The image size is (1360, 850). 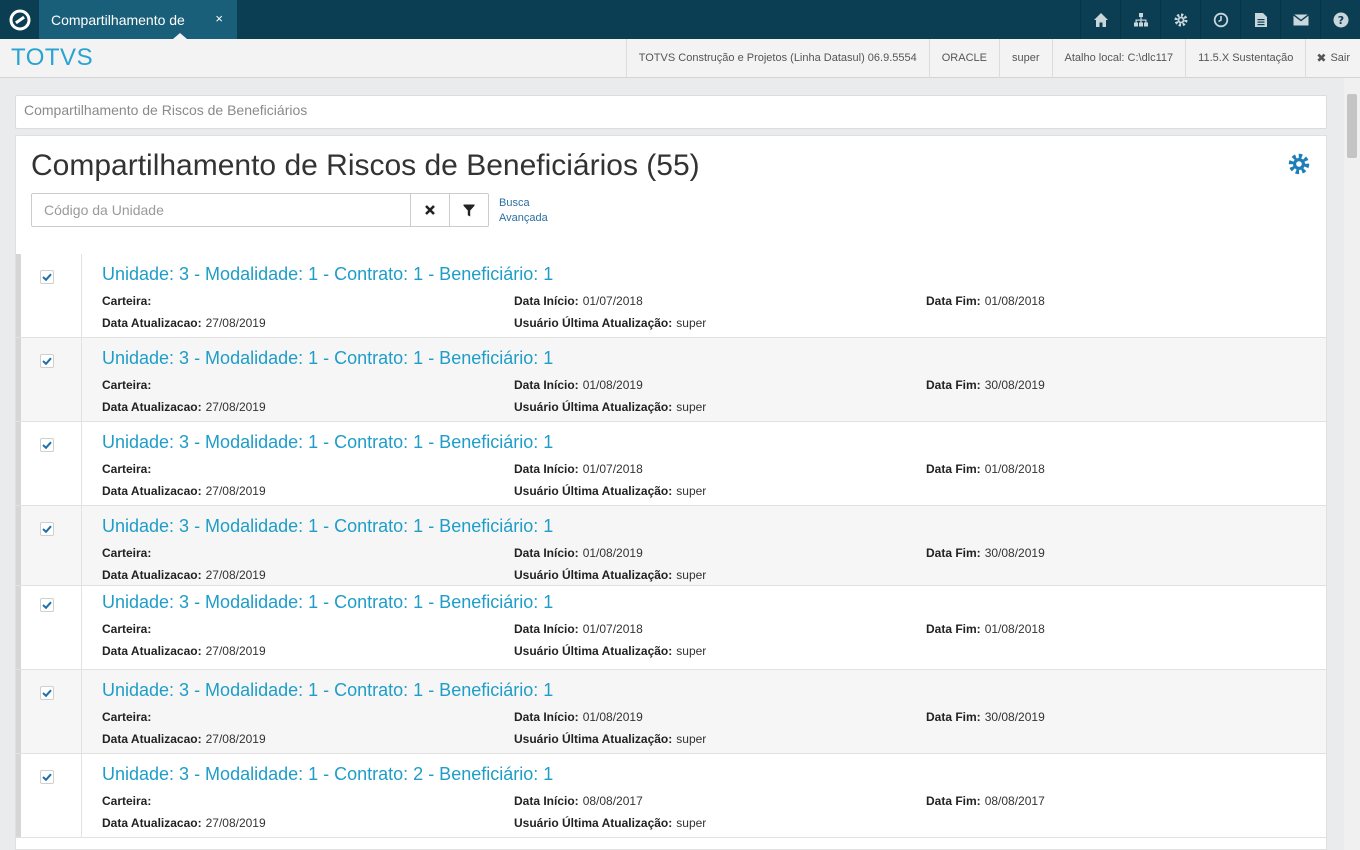 I want to click on field-data-fim: Data Fim: 01/08/2018, so click(x=985, y=469).